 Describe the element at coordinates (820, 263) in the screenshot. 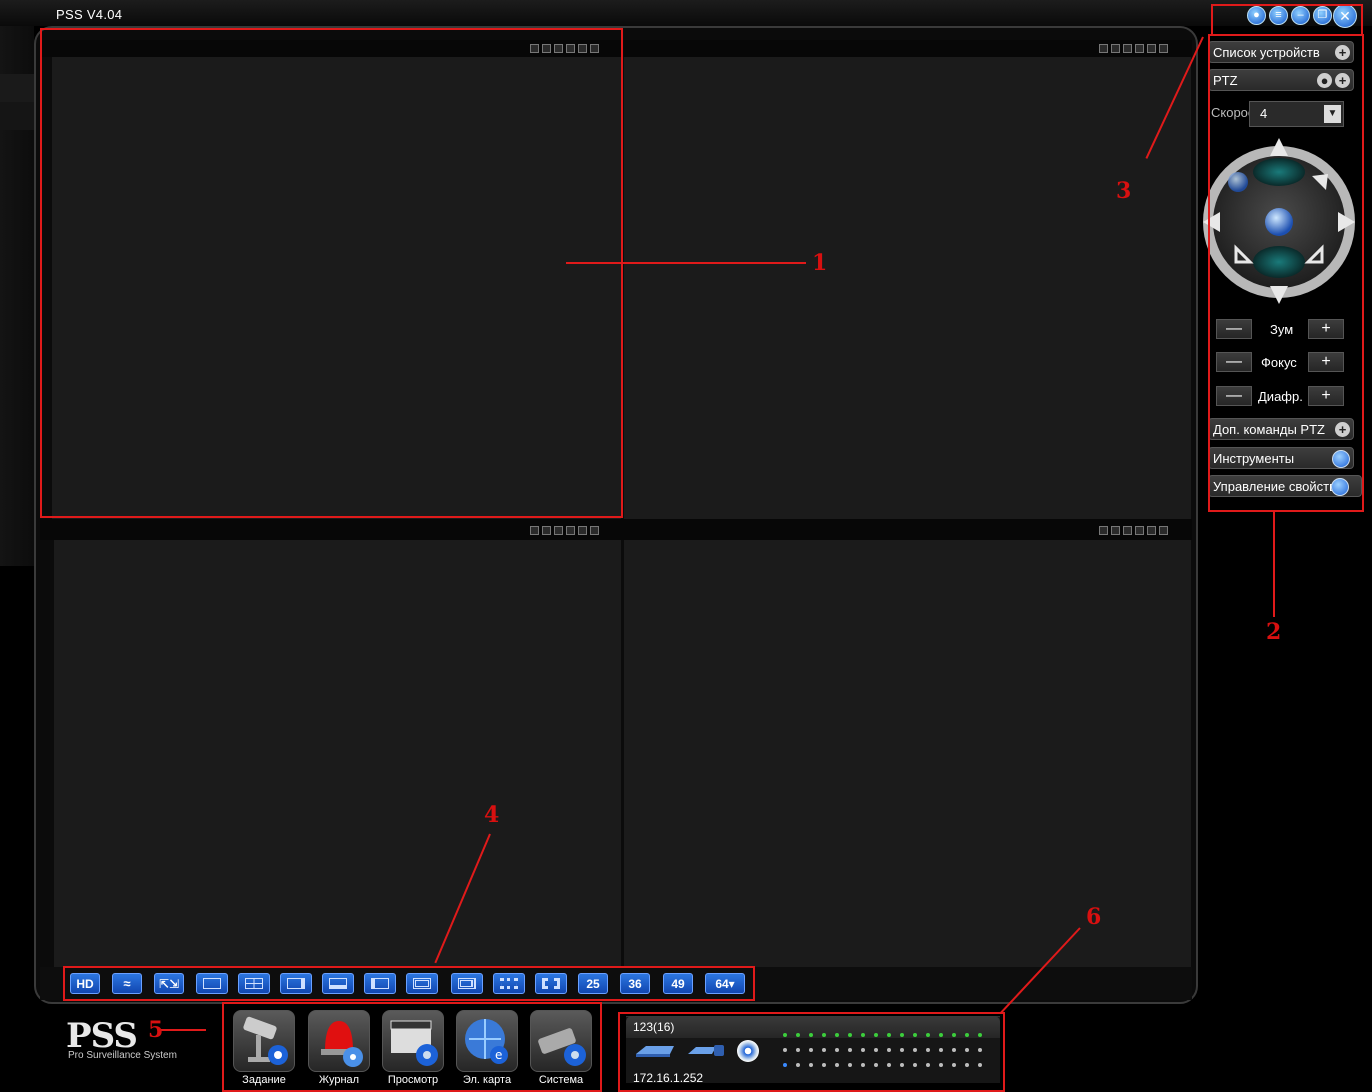

I see `annotation-number-1: 1` at that location.